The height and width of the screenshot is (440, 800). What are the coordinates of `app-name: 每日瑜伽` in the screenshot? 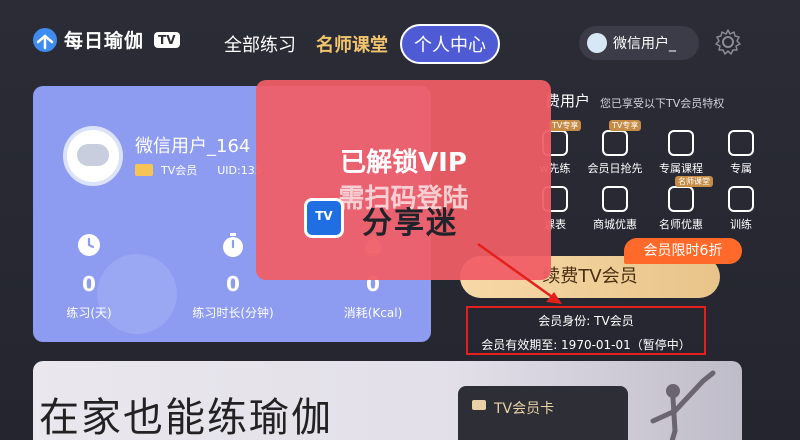 It's located at (104, 41).